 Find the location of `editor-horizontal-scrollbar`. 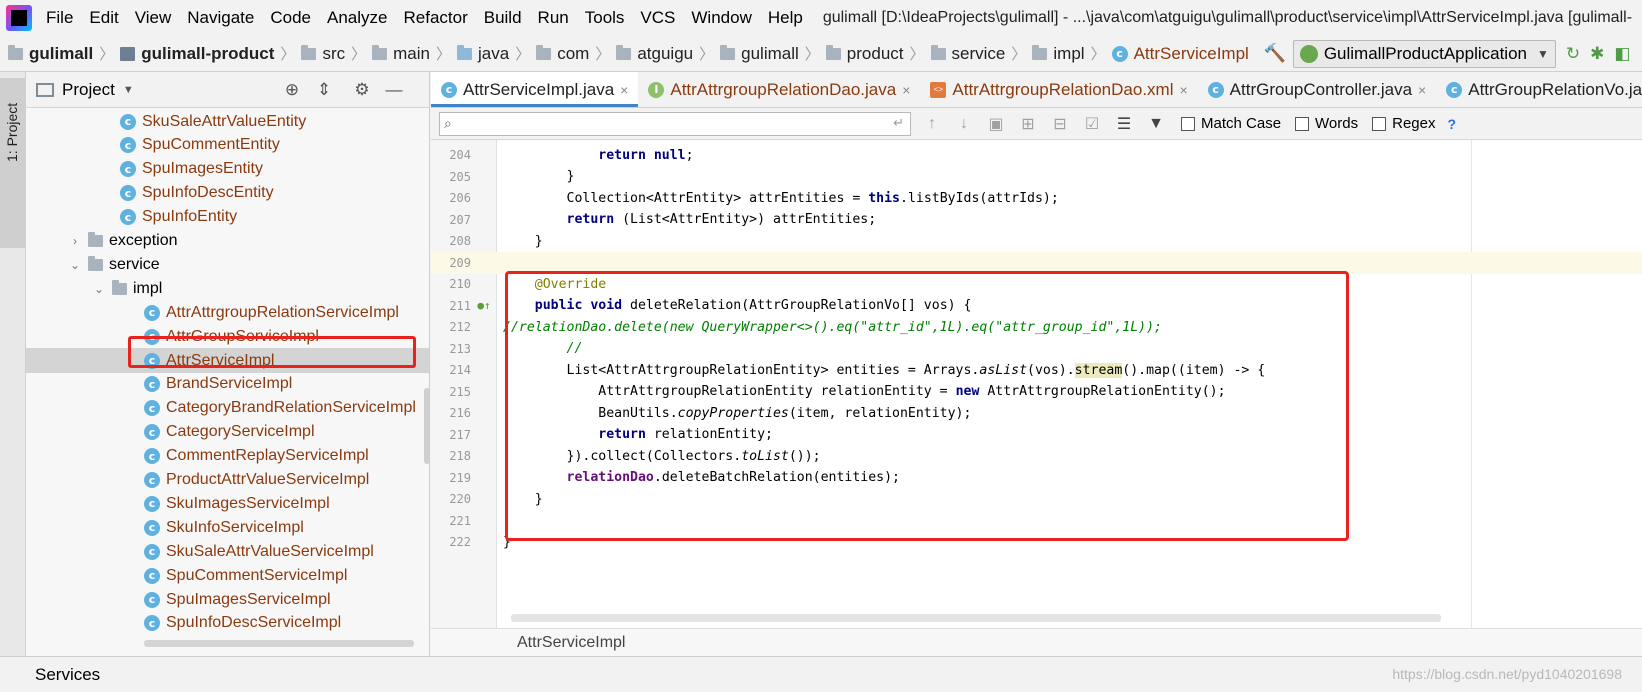

editor-horizontal-scrollbar is located at coordinates (976, 618).